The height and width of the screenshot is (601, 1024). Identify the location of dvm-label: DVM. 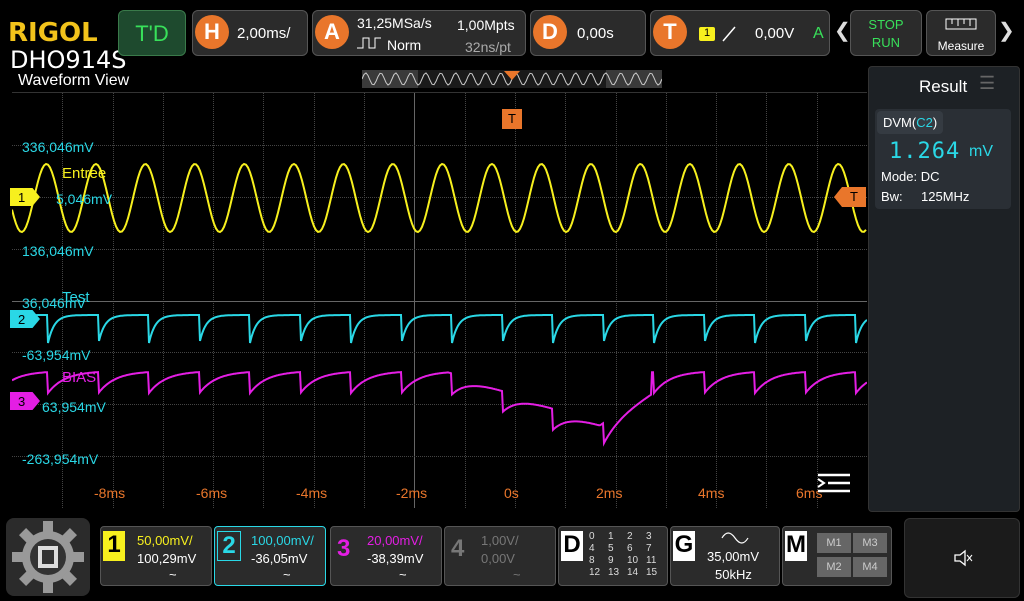
(897, 122).